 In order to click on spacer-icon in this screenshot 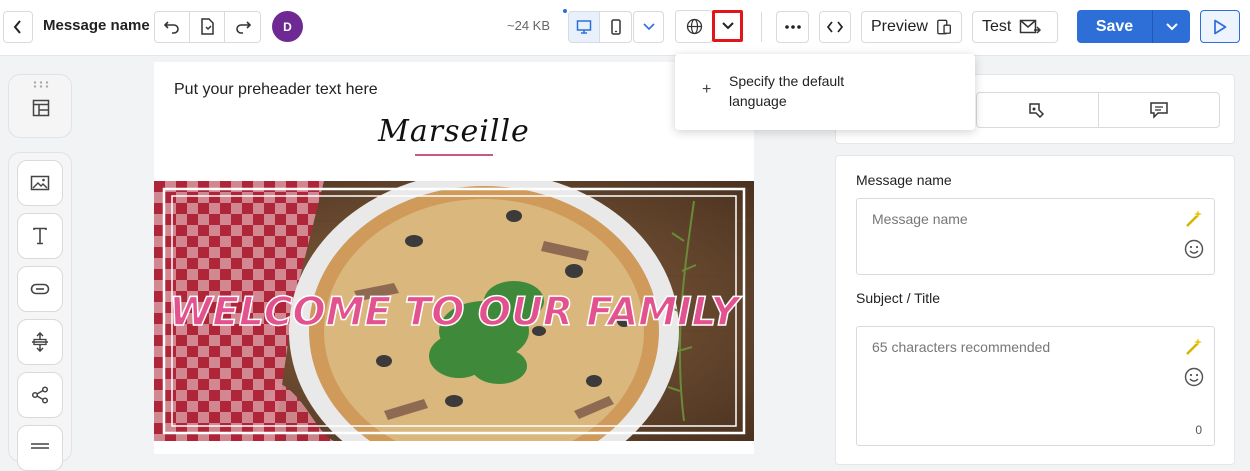, I will do `click(40, 342)`.